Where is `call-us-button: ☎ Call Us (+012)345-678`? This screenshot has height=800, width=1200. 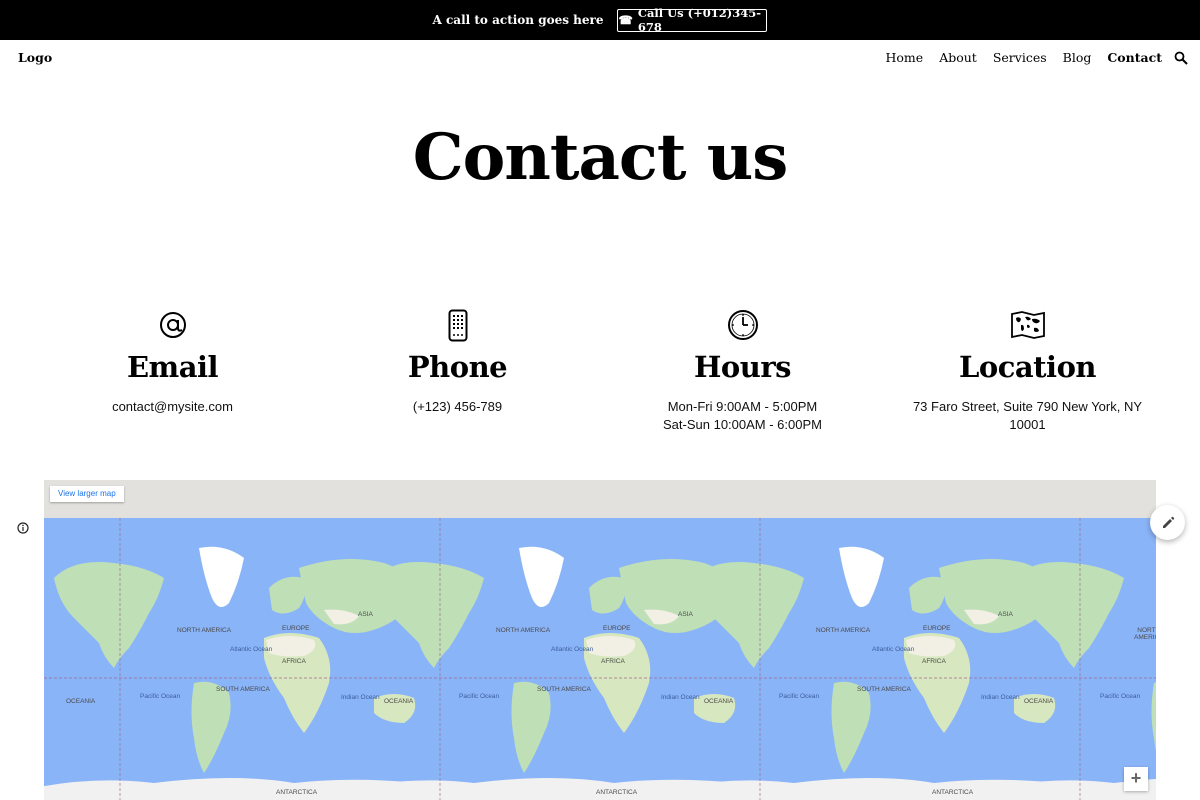 call-us-button: ☎ Call Us (+012)345-678 is located at coordinates (692, 20).